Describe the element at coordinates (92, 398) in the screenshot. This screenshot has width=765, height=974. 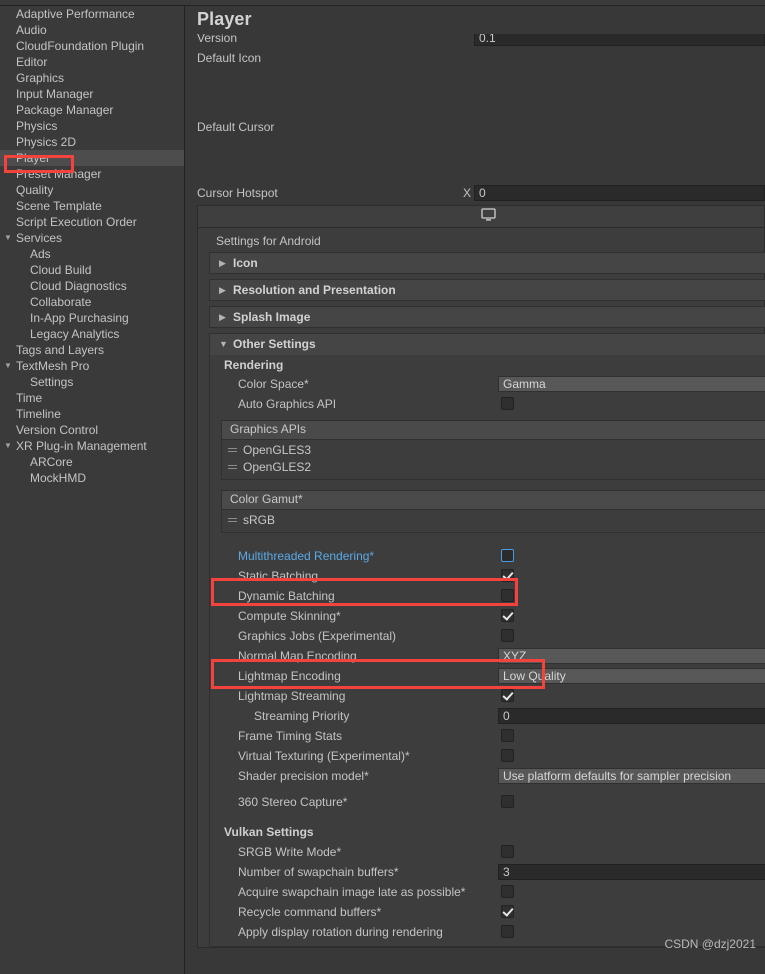
I see `sidebar-item-time: Time` at that location.